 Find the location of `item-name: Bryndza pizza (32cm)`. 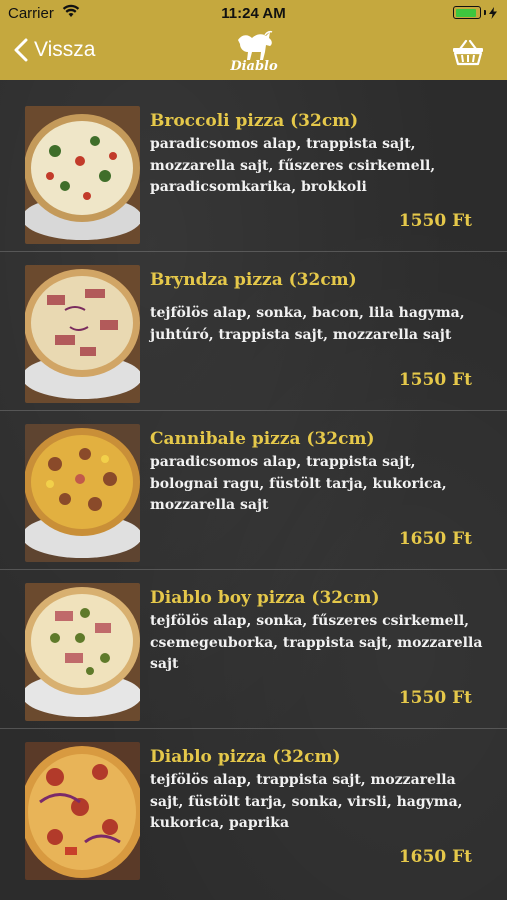

item-name: Bryndza pizza (32cm) is located at coordinates (253, 280).